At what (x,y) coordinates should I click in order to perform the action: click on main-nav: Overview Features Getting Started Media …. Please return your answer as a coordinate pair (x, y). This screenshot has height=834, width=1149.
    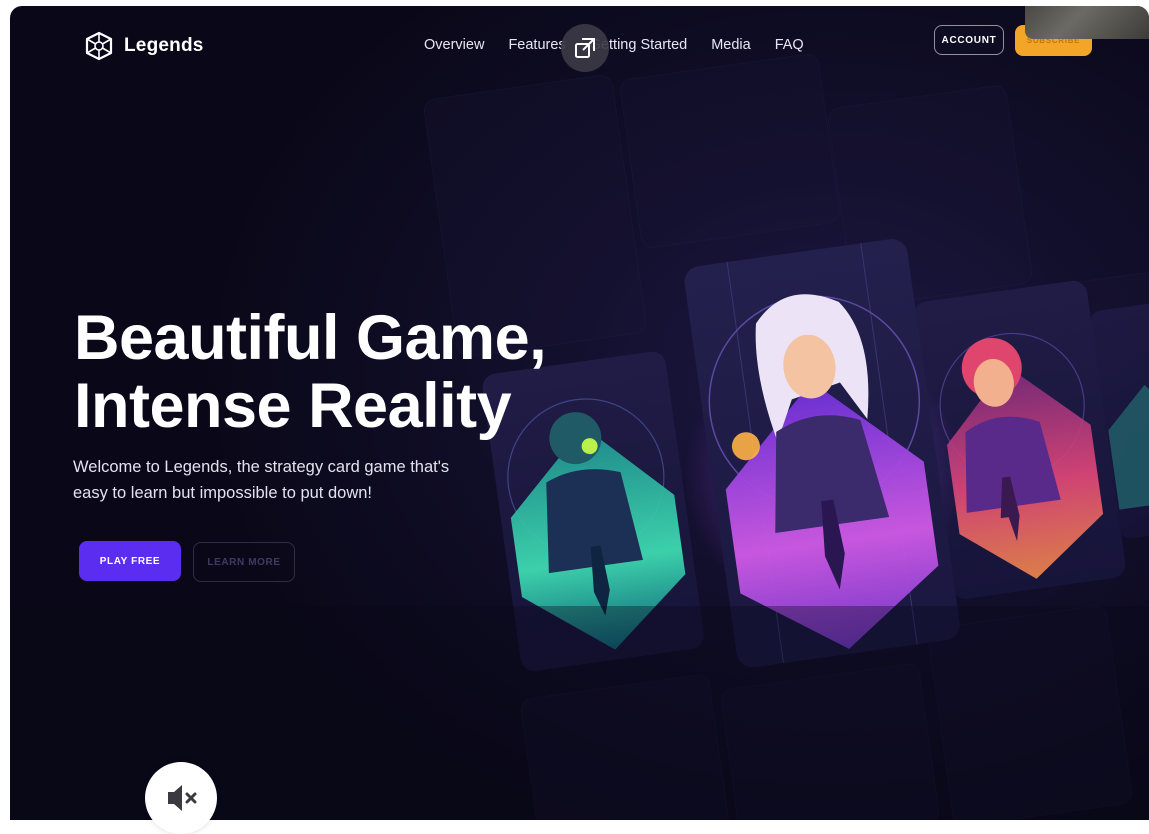
    Looking at the image, I should click on (614, 45).